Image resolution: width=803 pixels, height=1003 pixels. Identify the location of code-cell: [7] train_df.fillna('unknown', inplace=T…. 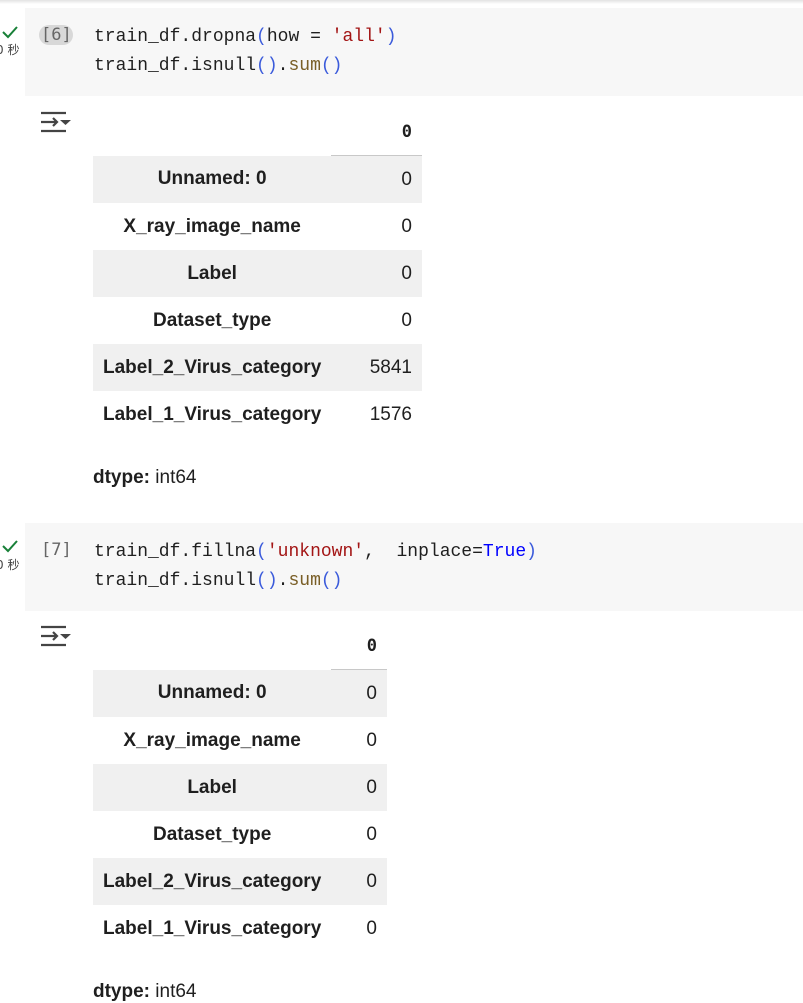
(414, 567).